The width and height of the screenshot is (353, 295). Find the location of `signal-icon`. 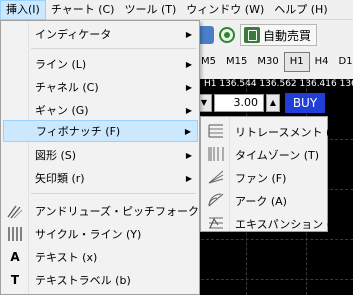

signal-icon is located at coordinates (227, 35).